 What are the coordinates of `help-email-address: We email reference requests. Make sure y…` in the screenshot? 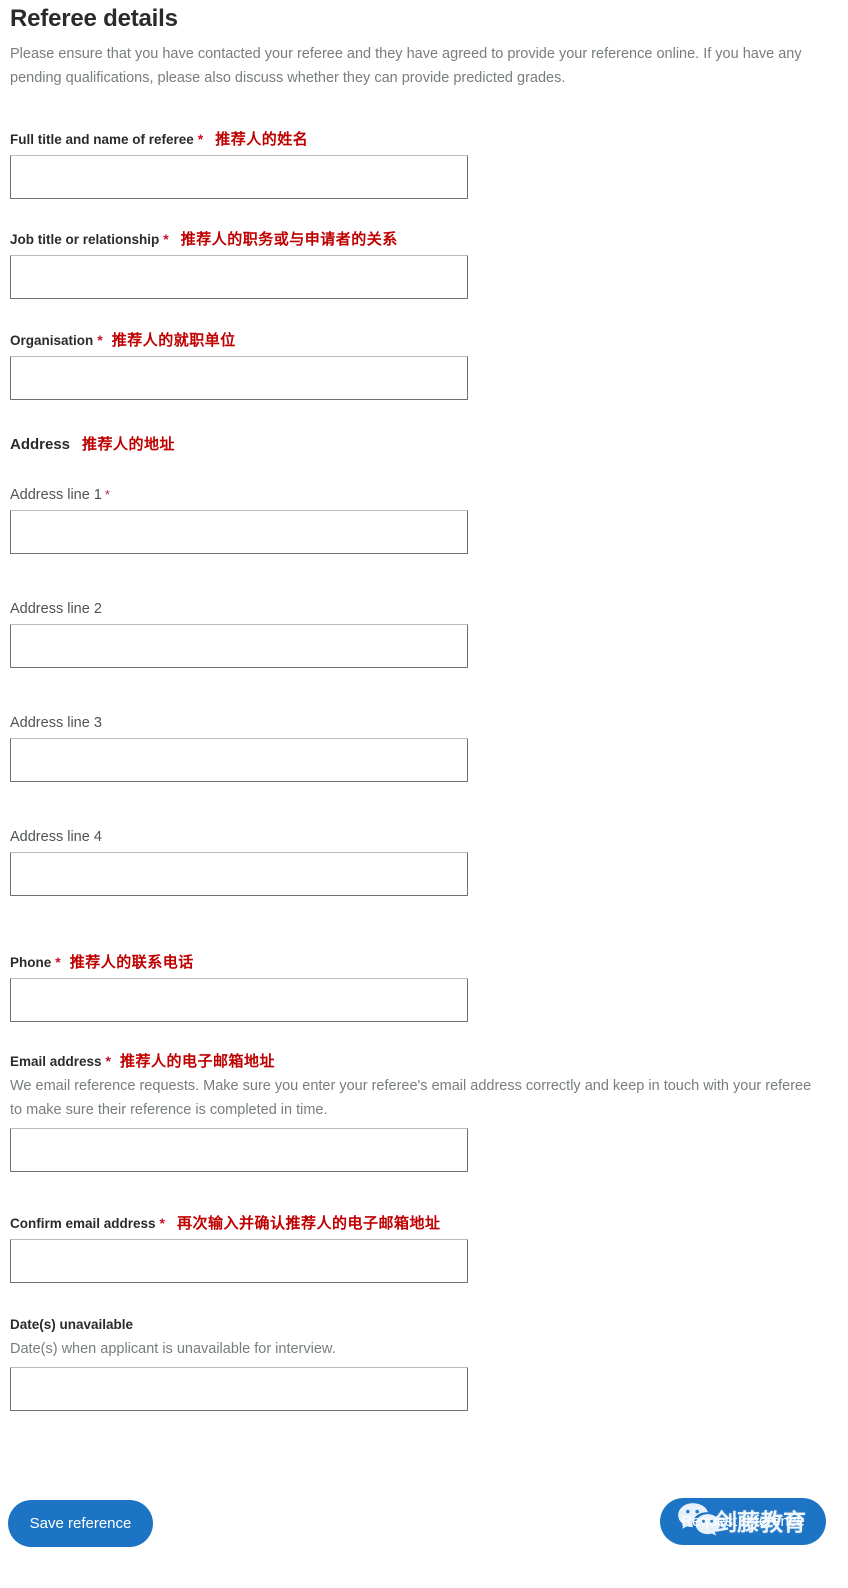 It's located at (411, 1098).